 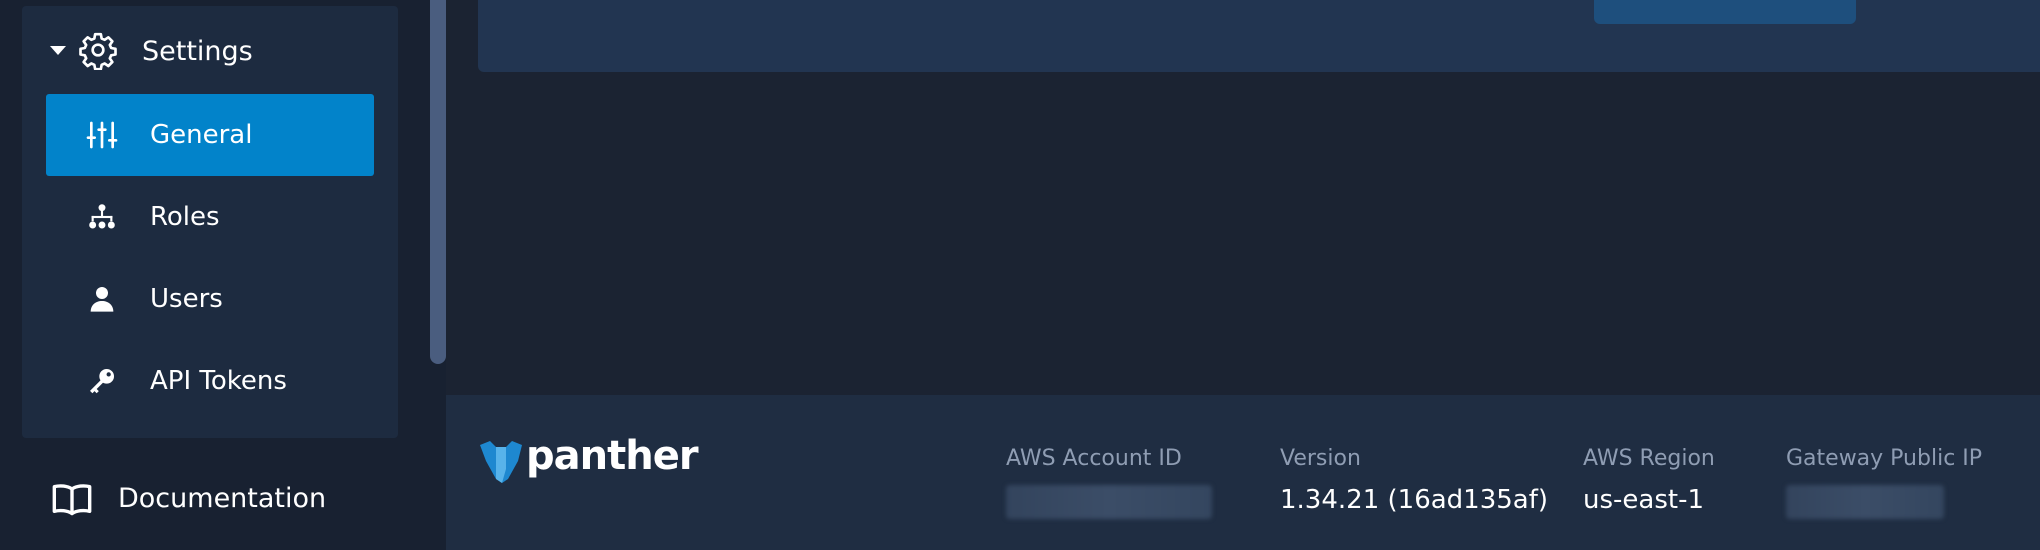 I want to click on sidebar-item-roles: Roles, so click(x=210, y=217).